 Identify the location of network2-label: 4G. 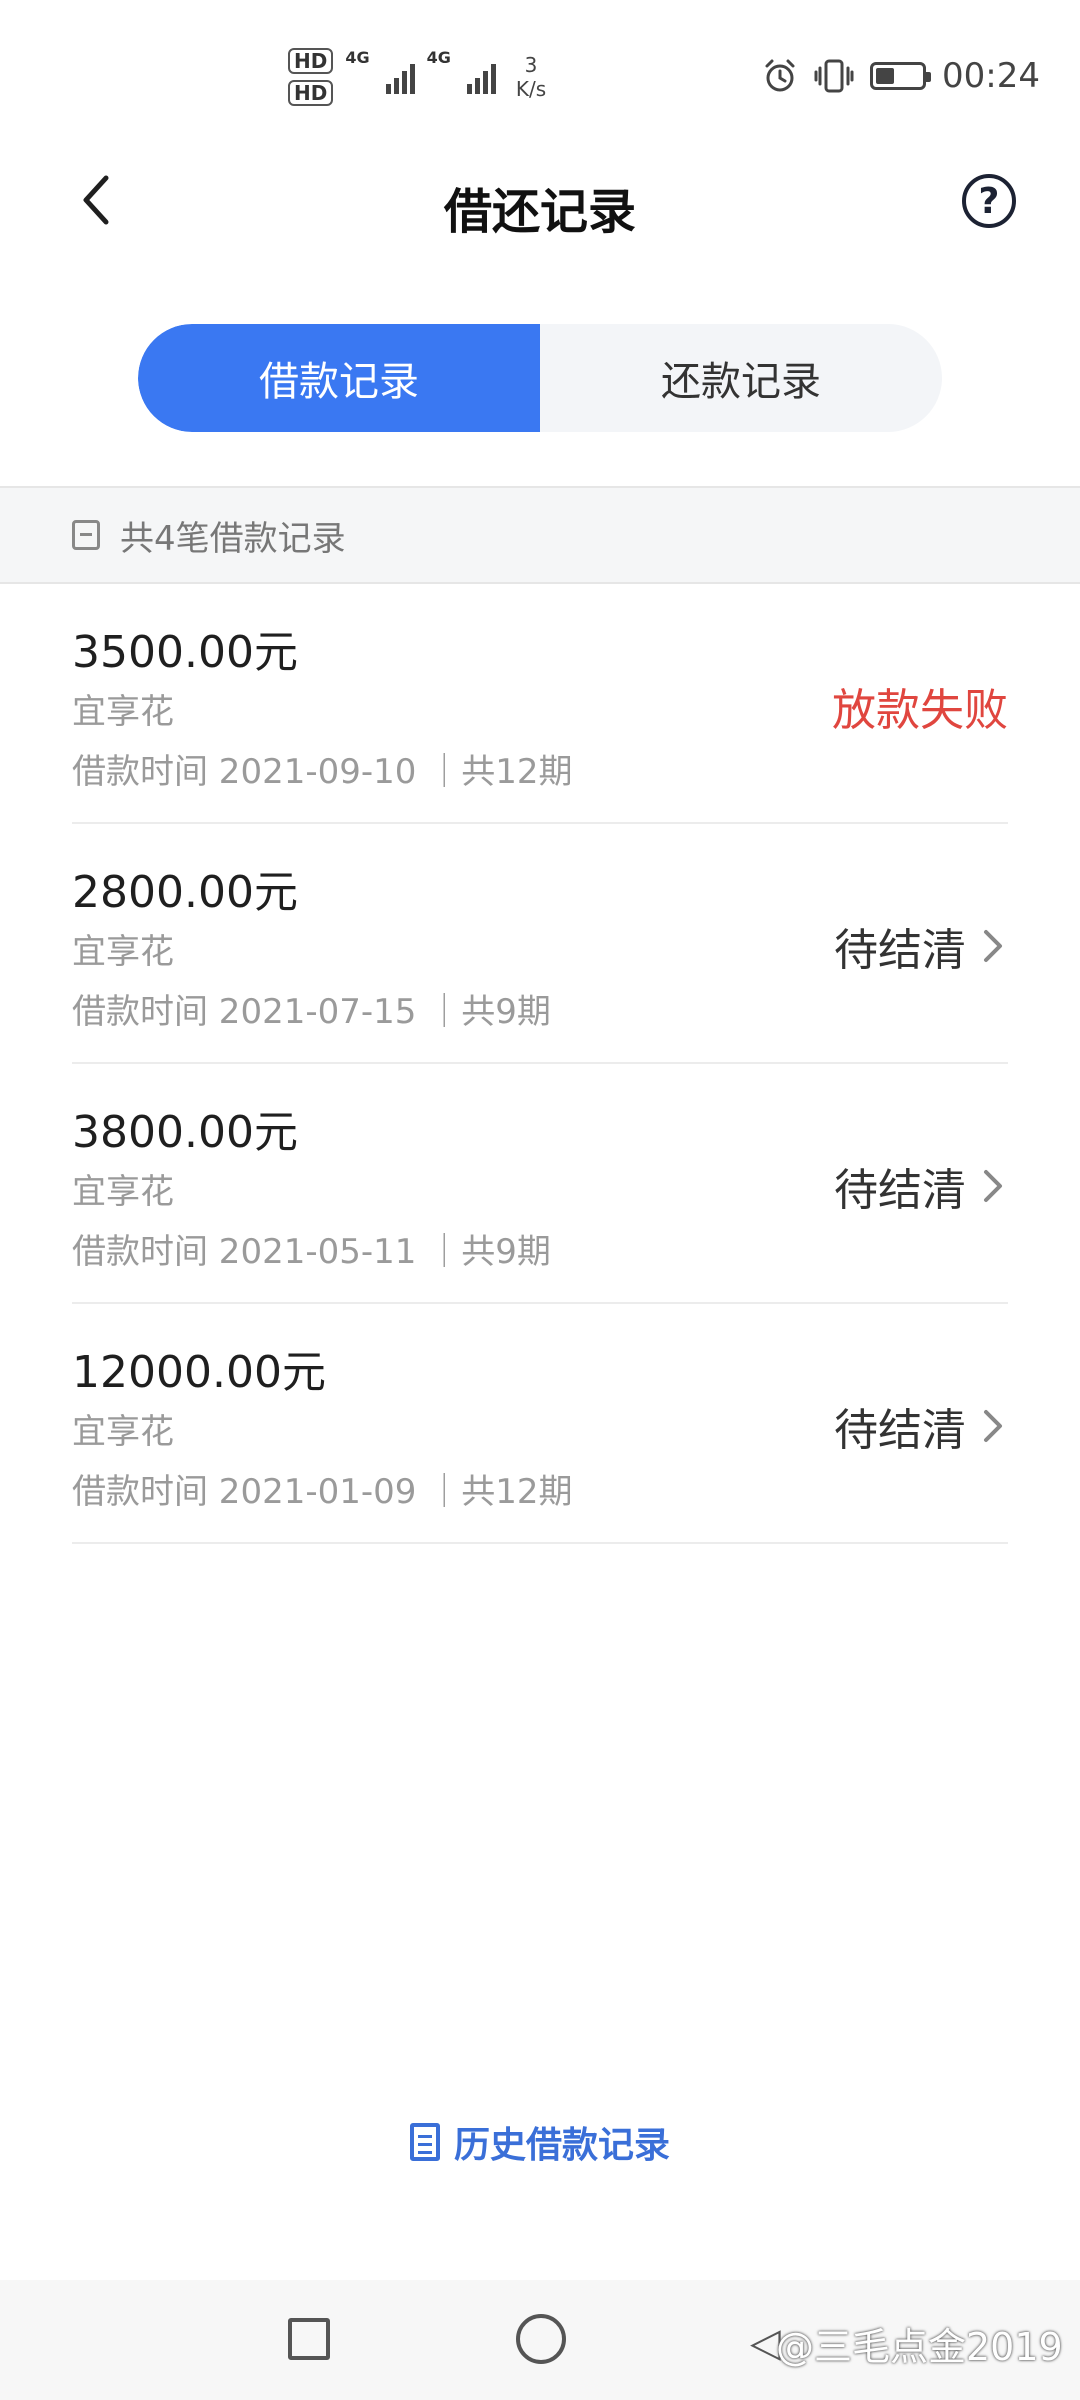
(438, 57).